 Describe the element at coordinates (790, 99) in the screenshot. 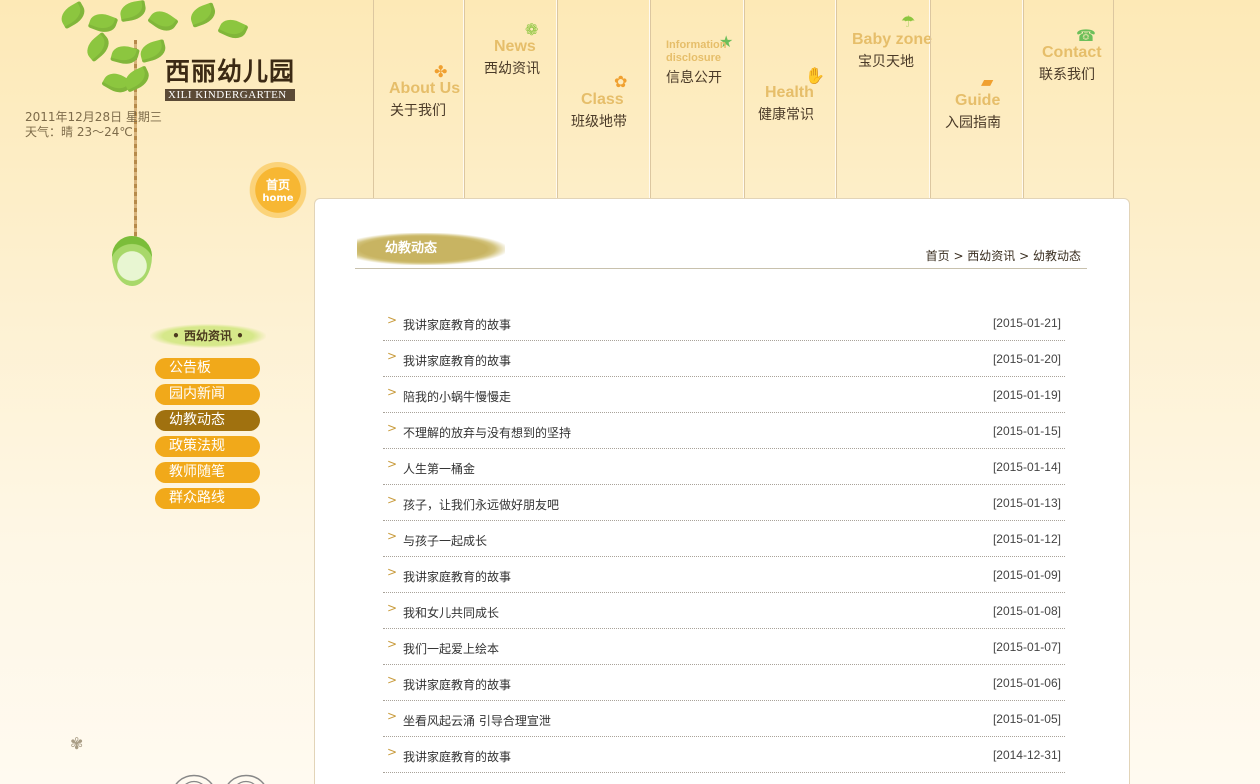

I see `nav-item-health: ✋ Health 健康常识` at that location.